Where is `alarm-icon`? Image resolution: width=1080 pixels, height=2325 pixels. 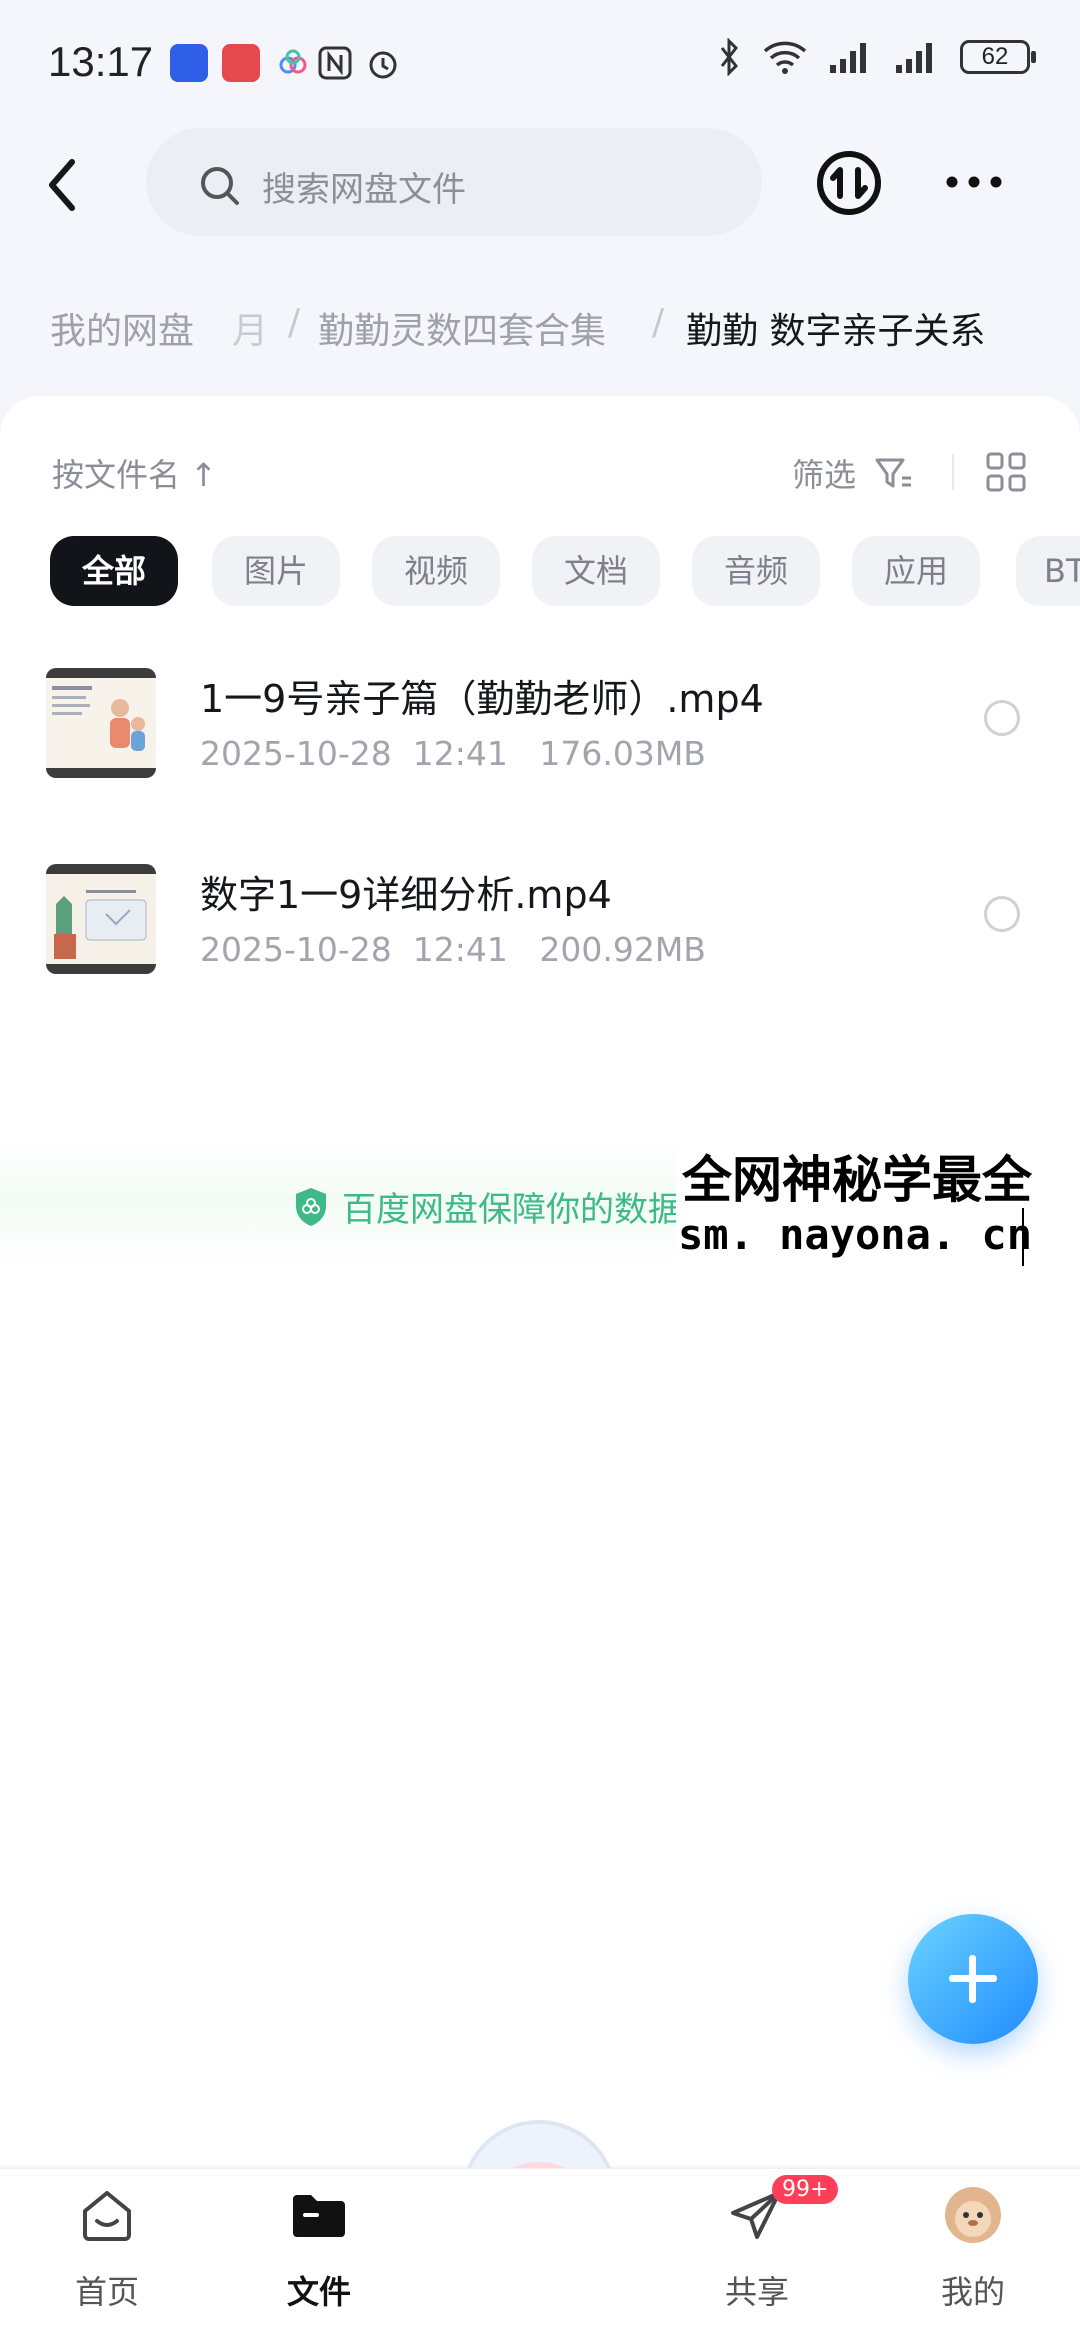
alarm-icon is located at coordinates (383, 63).